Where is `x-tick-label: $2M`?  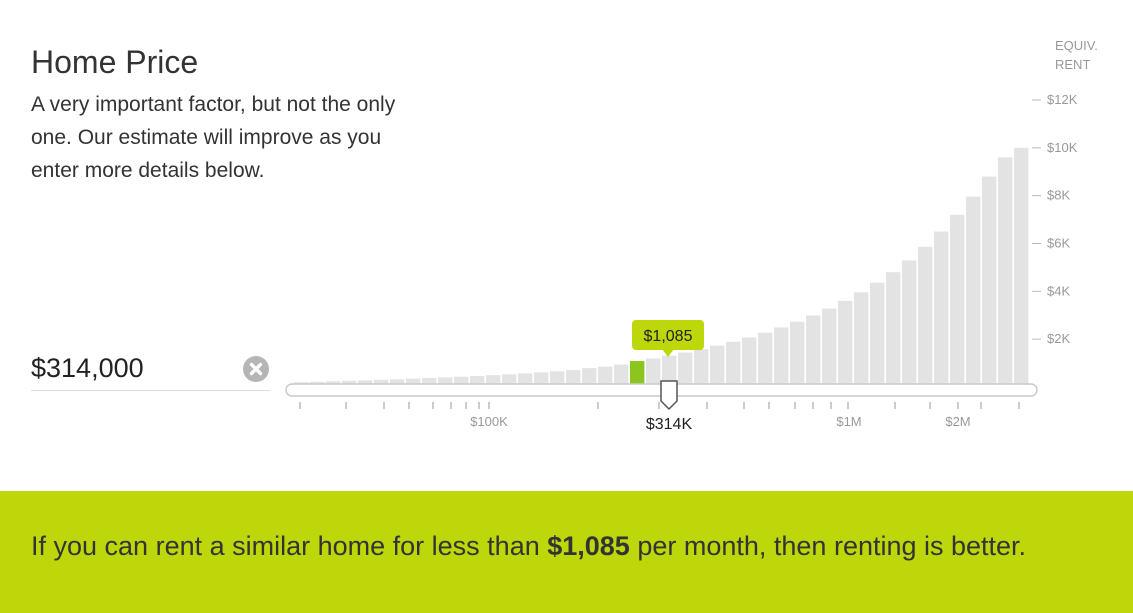
x-tick-label: $2M is located at coordinates (957, 421).